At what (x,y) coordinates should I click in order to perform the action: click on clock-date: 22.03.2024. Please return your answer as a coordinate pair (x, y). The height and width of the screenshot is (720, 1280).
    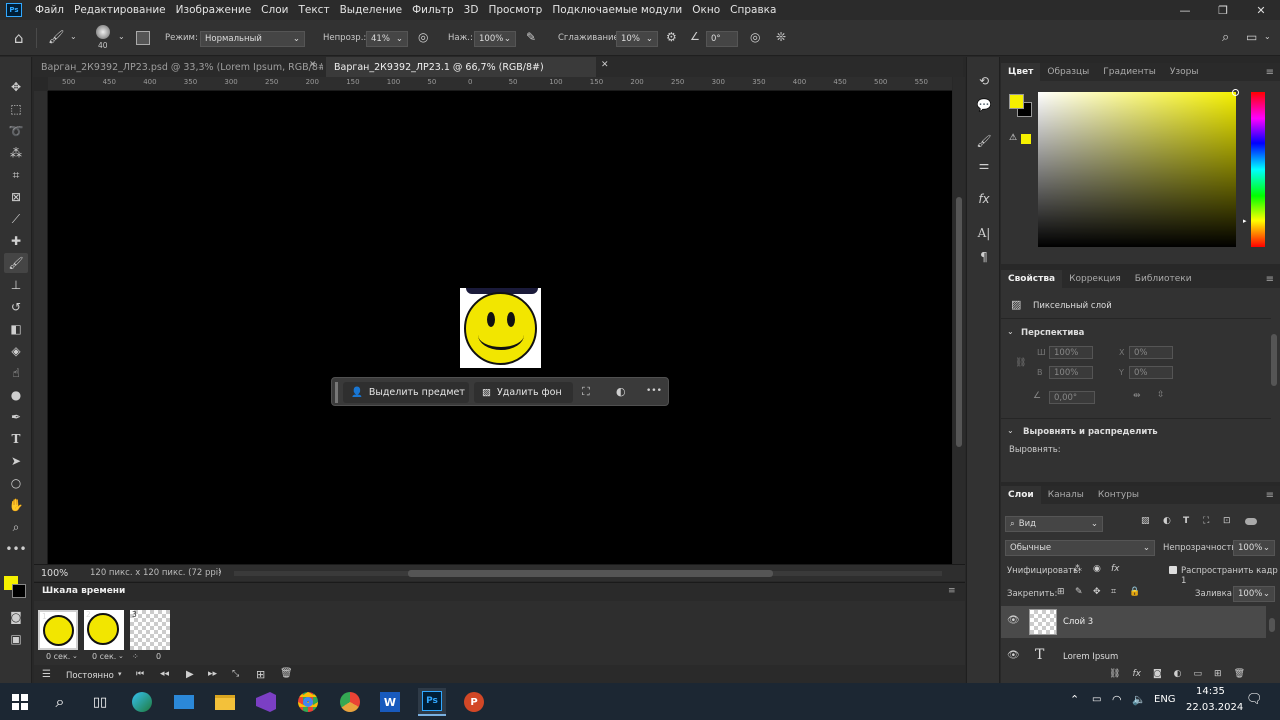
    Looking at the image, I should click on (1214, 707).